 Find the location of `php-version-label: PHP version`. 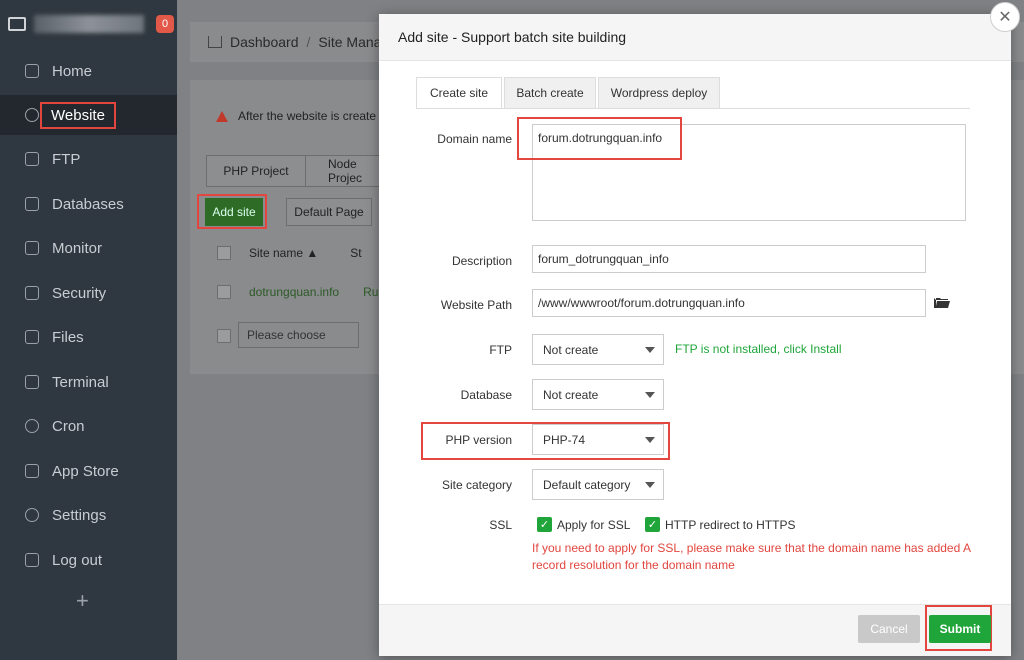

php-version-label: PHP version is located at coordinates (478, 440).